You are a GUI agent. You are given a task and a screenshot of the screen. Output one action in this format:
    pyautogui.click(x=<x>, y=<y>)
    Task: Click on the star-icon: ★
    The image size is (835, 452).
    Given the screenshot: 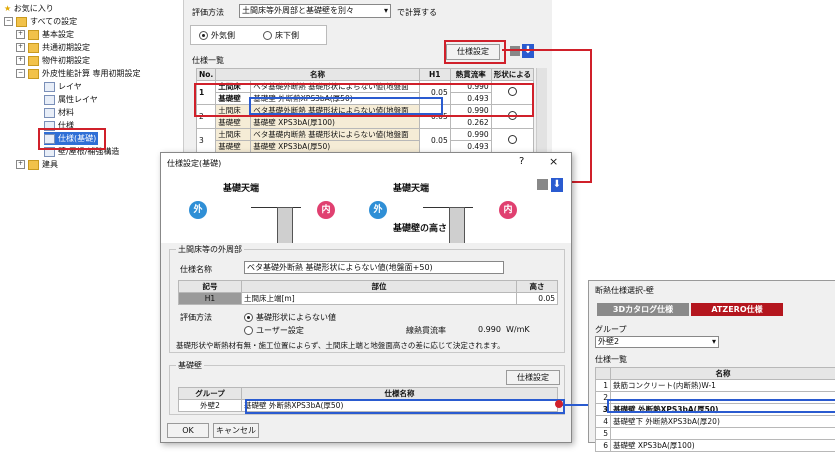 What is the action you would take?
    pyautogui.click(x=7, y=8)
    